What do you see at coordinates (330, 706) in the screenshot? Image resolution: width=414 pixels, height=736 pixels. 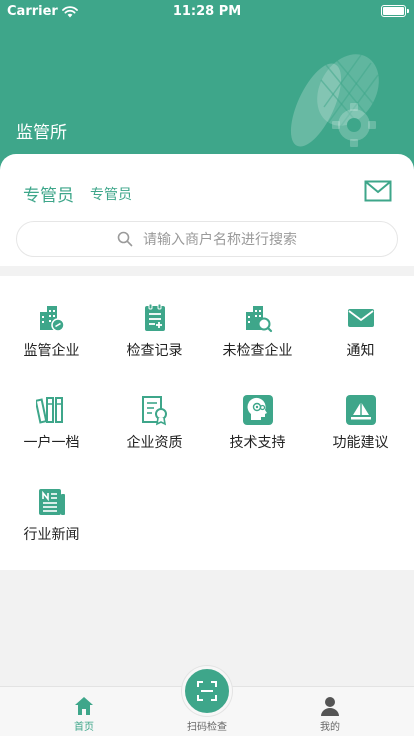 I see `user-icon` at bounding box center [330, 706].